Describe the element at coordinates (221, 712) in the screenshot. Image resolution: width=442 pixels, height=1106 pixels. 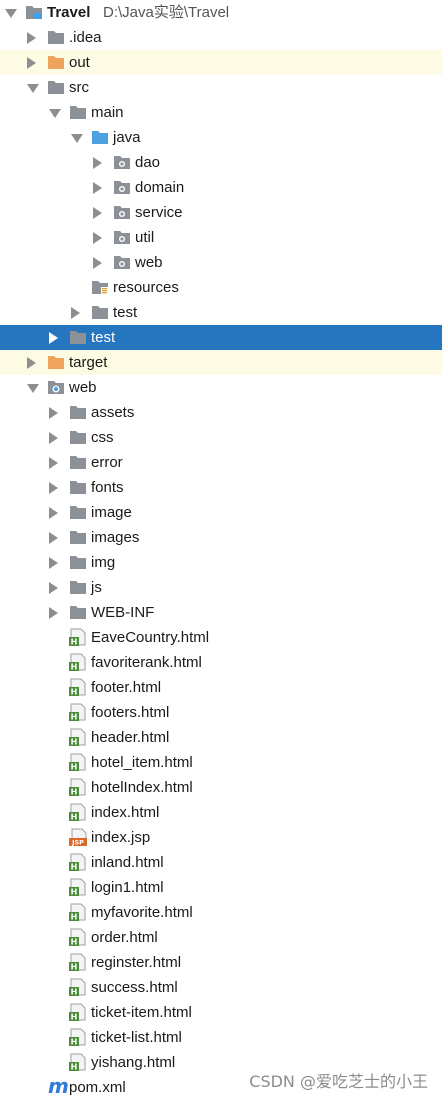
I see `tree-item-footers-html: Hfooters.html` at that location.